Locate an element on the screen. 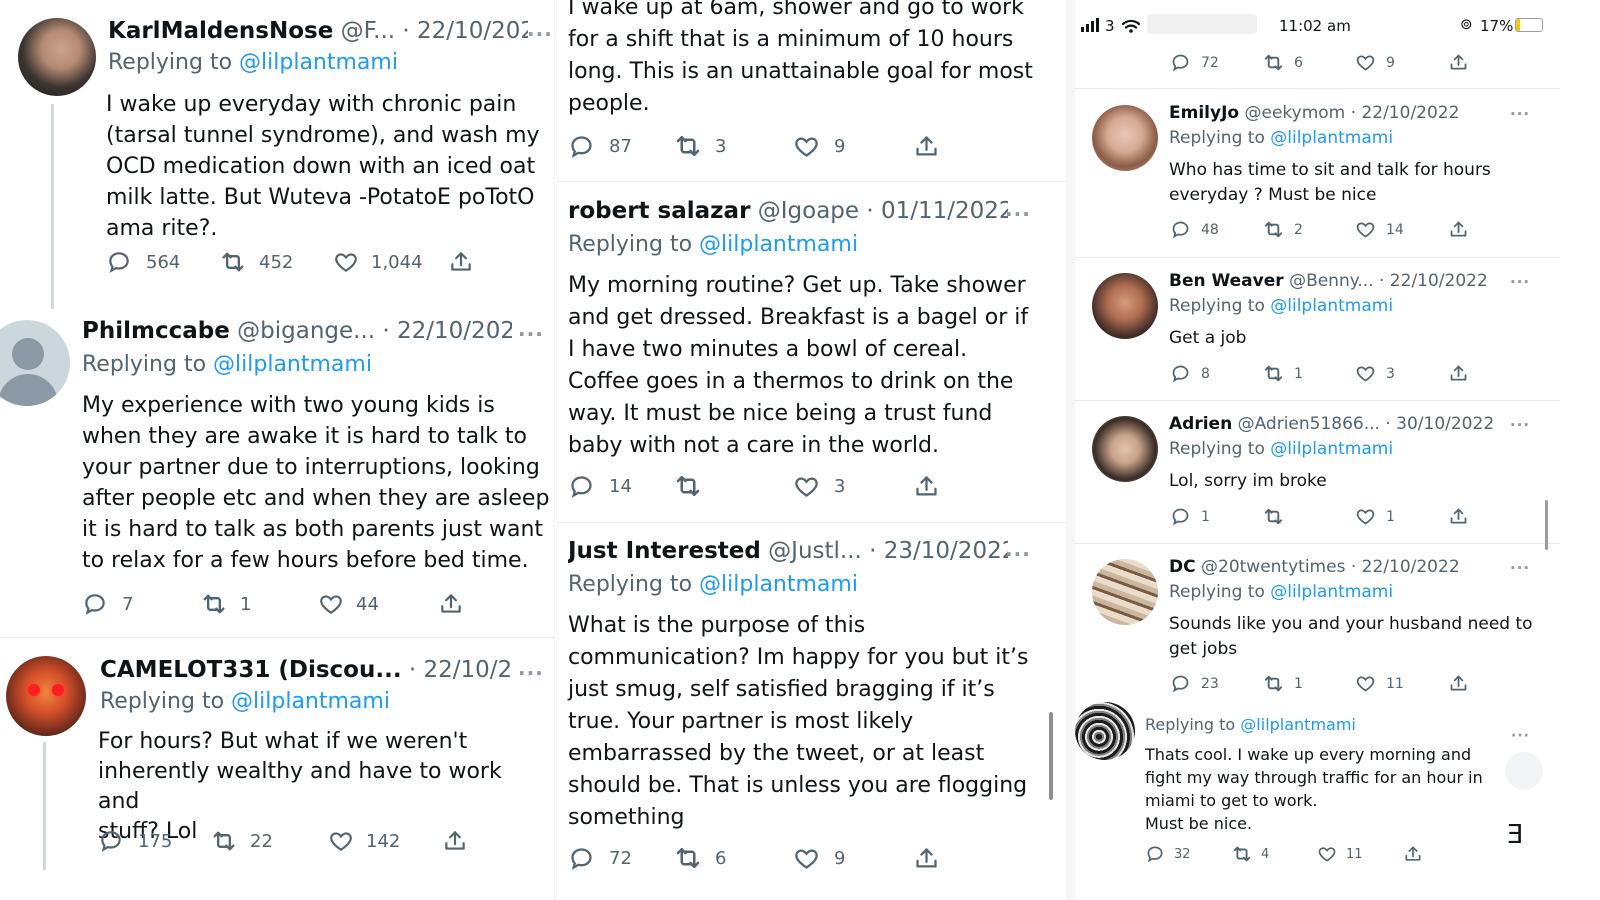  like-button: 142 is located at coordinates (385, 841).